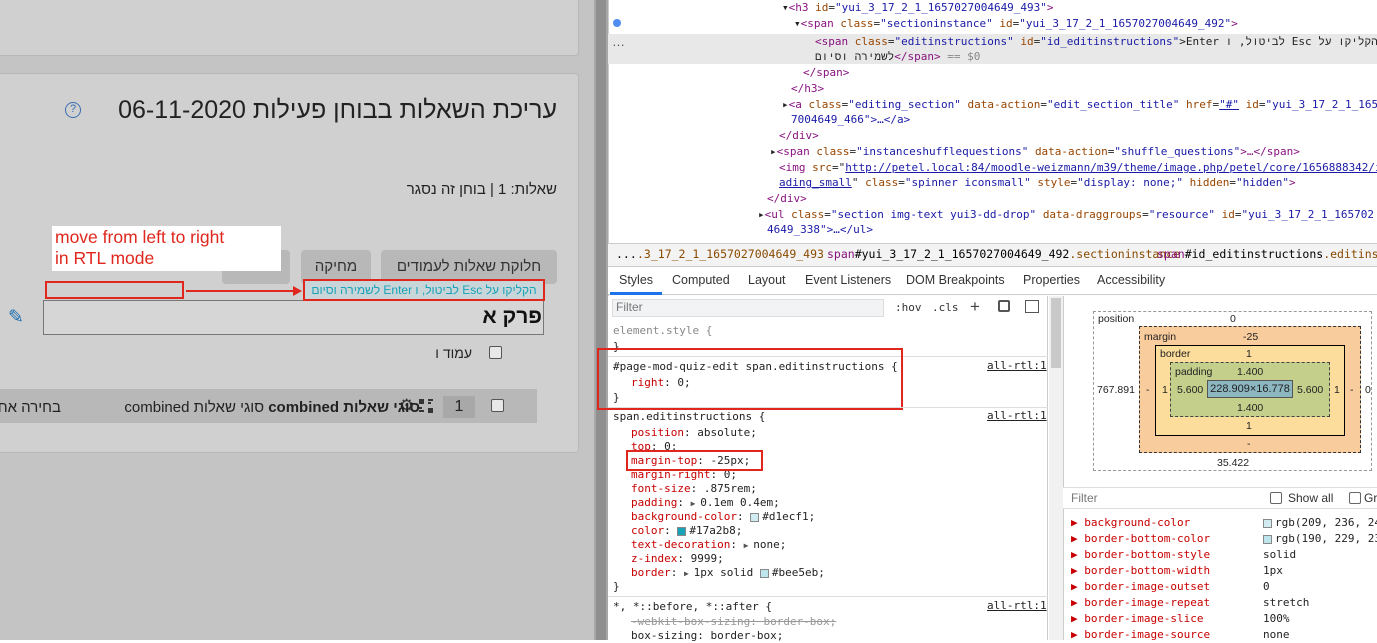 This screenshot has height=643, width=1377. What do you see at coordinates (293, 317) in the screenshot?
I see `section-name-input` at bounding box center [293, 317].